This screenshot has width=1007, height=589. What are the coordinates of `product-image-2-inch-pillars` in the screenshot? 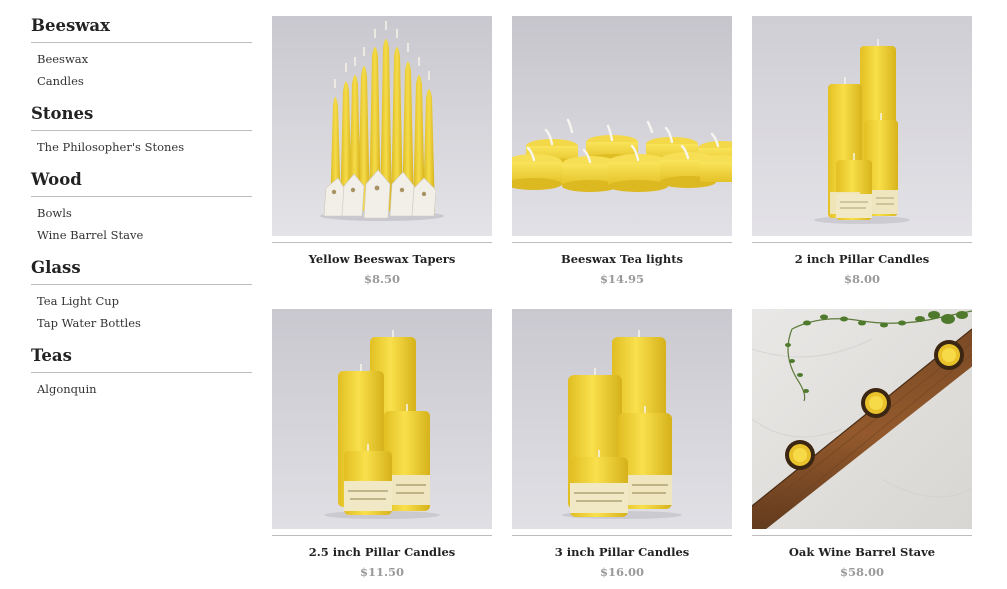 It's located at (862, 126).